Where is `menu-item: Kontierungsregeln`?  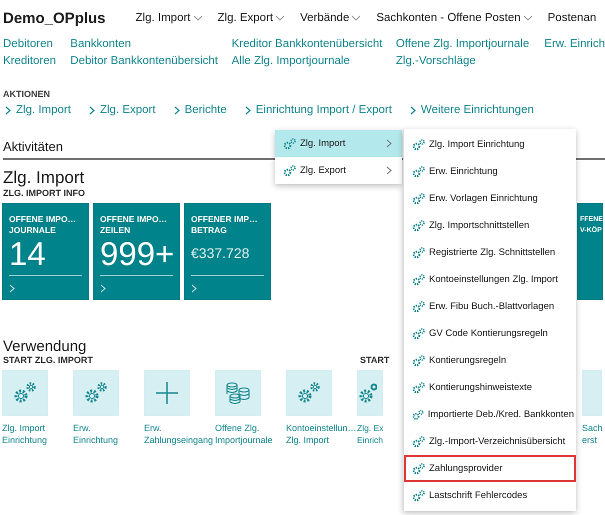
menu-item: Kontierungsregeln is located at coordinates (490, 360).